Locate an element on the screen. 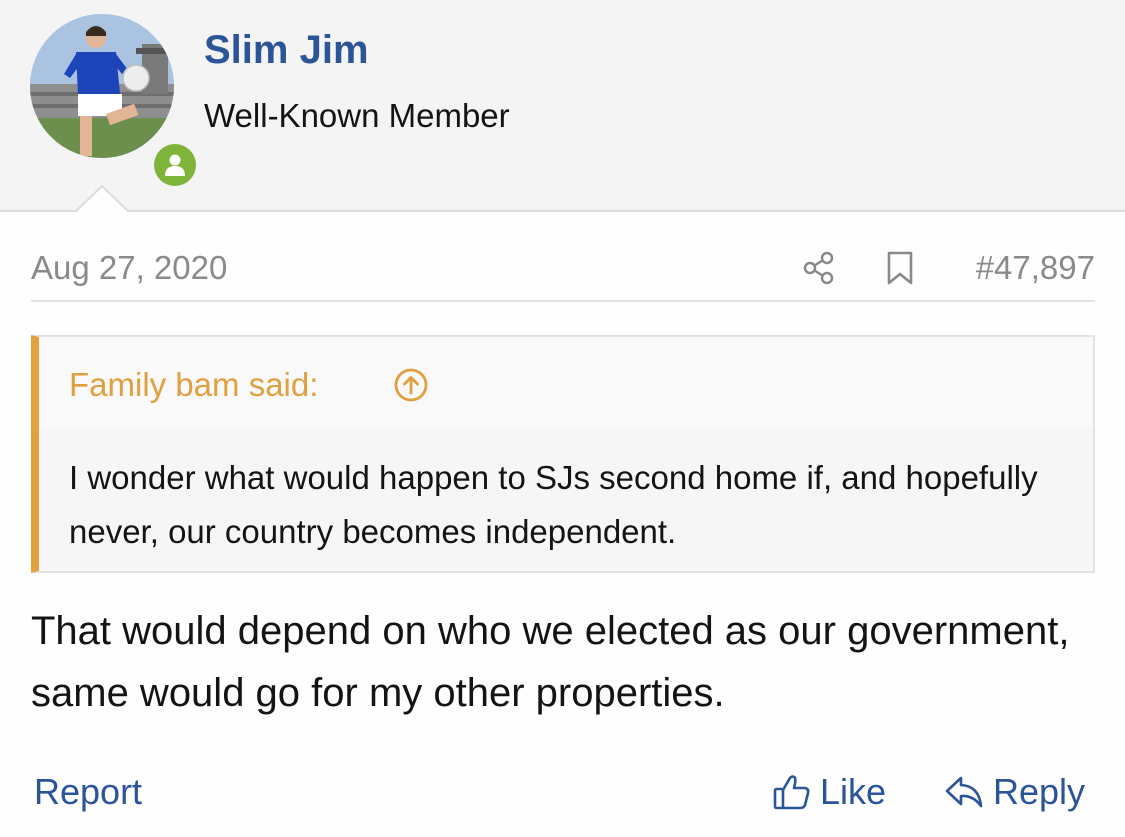 This screenshot has height=837, width=1125. post-meta-row: Aug 27, 2020 #47,897 is located at coordinates (563, 271).